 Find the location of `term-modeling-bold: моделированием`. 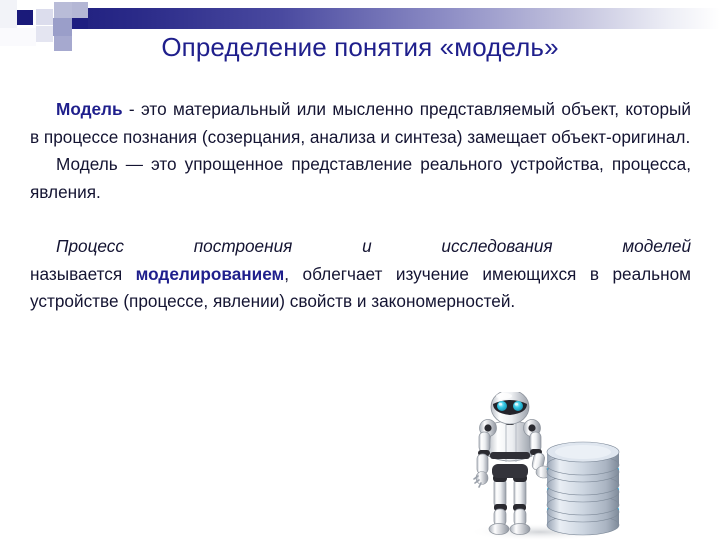

term-modeling-bold: моделированием is located at coordinates (210, 273).